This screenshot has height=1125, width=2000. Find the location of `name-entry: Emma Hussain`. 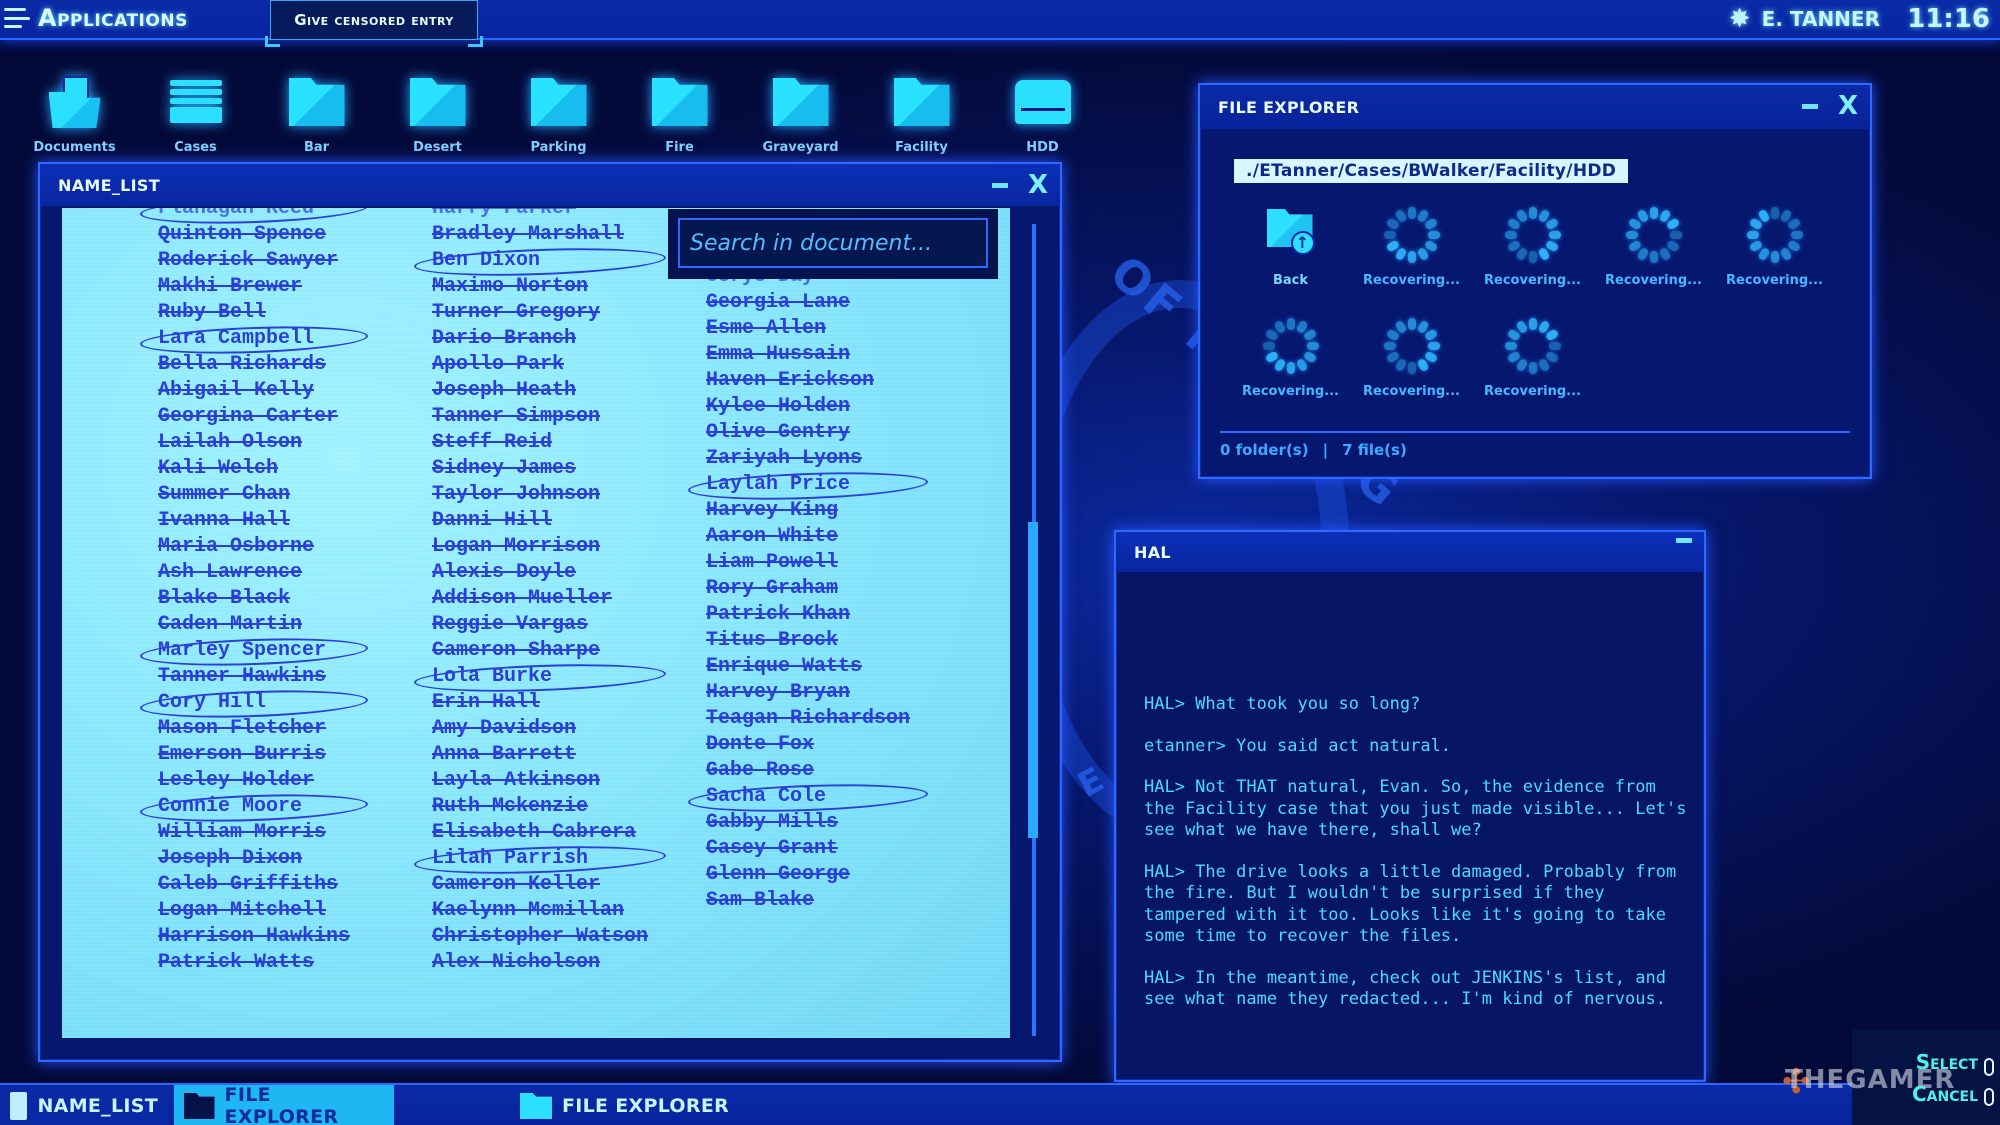

name-entry: Emma Hussain is located at coordinates (808, 355).